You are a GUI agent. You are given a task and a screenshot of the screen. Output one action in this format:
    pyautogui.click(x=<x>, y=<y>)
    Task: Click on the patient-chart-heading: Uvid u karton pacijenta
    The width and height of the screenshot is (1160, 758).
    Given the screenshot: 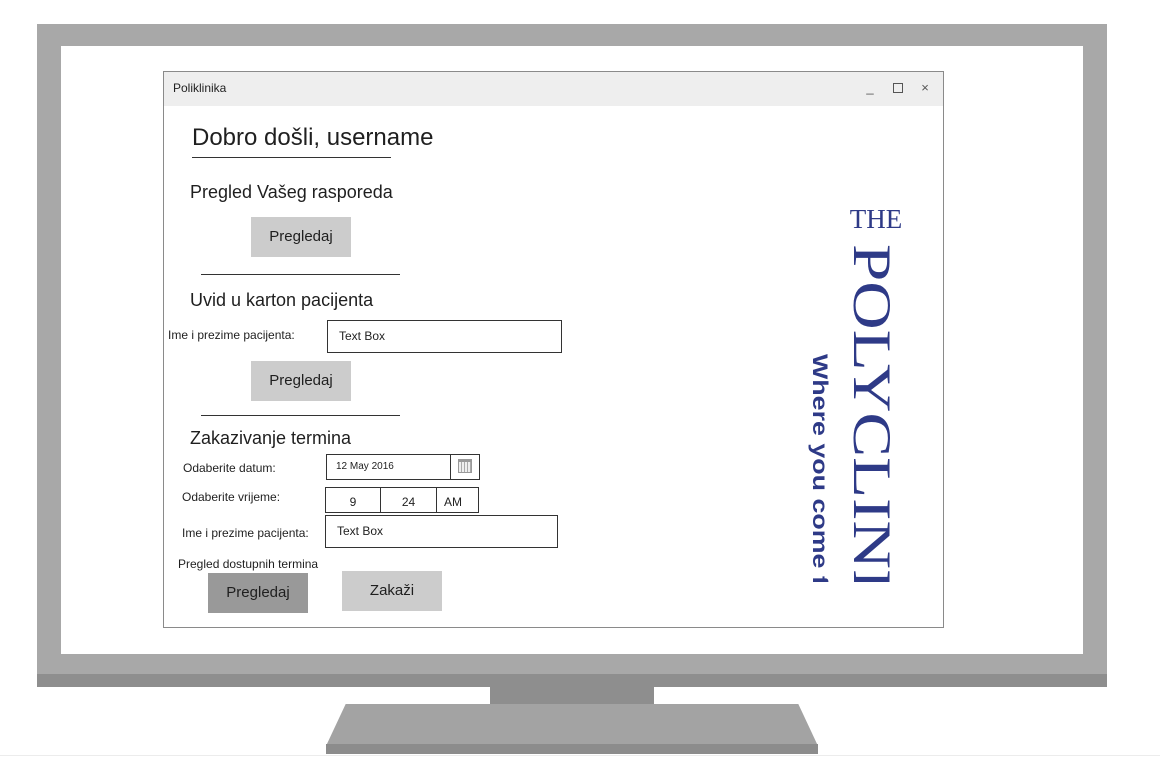 What is the action you would take?
    pyautogui.click(x=282, y=300)
    